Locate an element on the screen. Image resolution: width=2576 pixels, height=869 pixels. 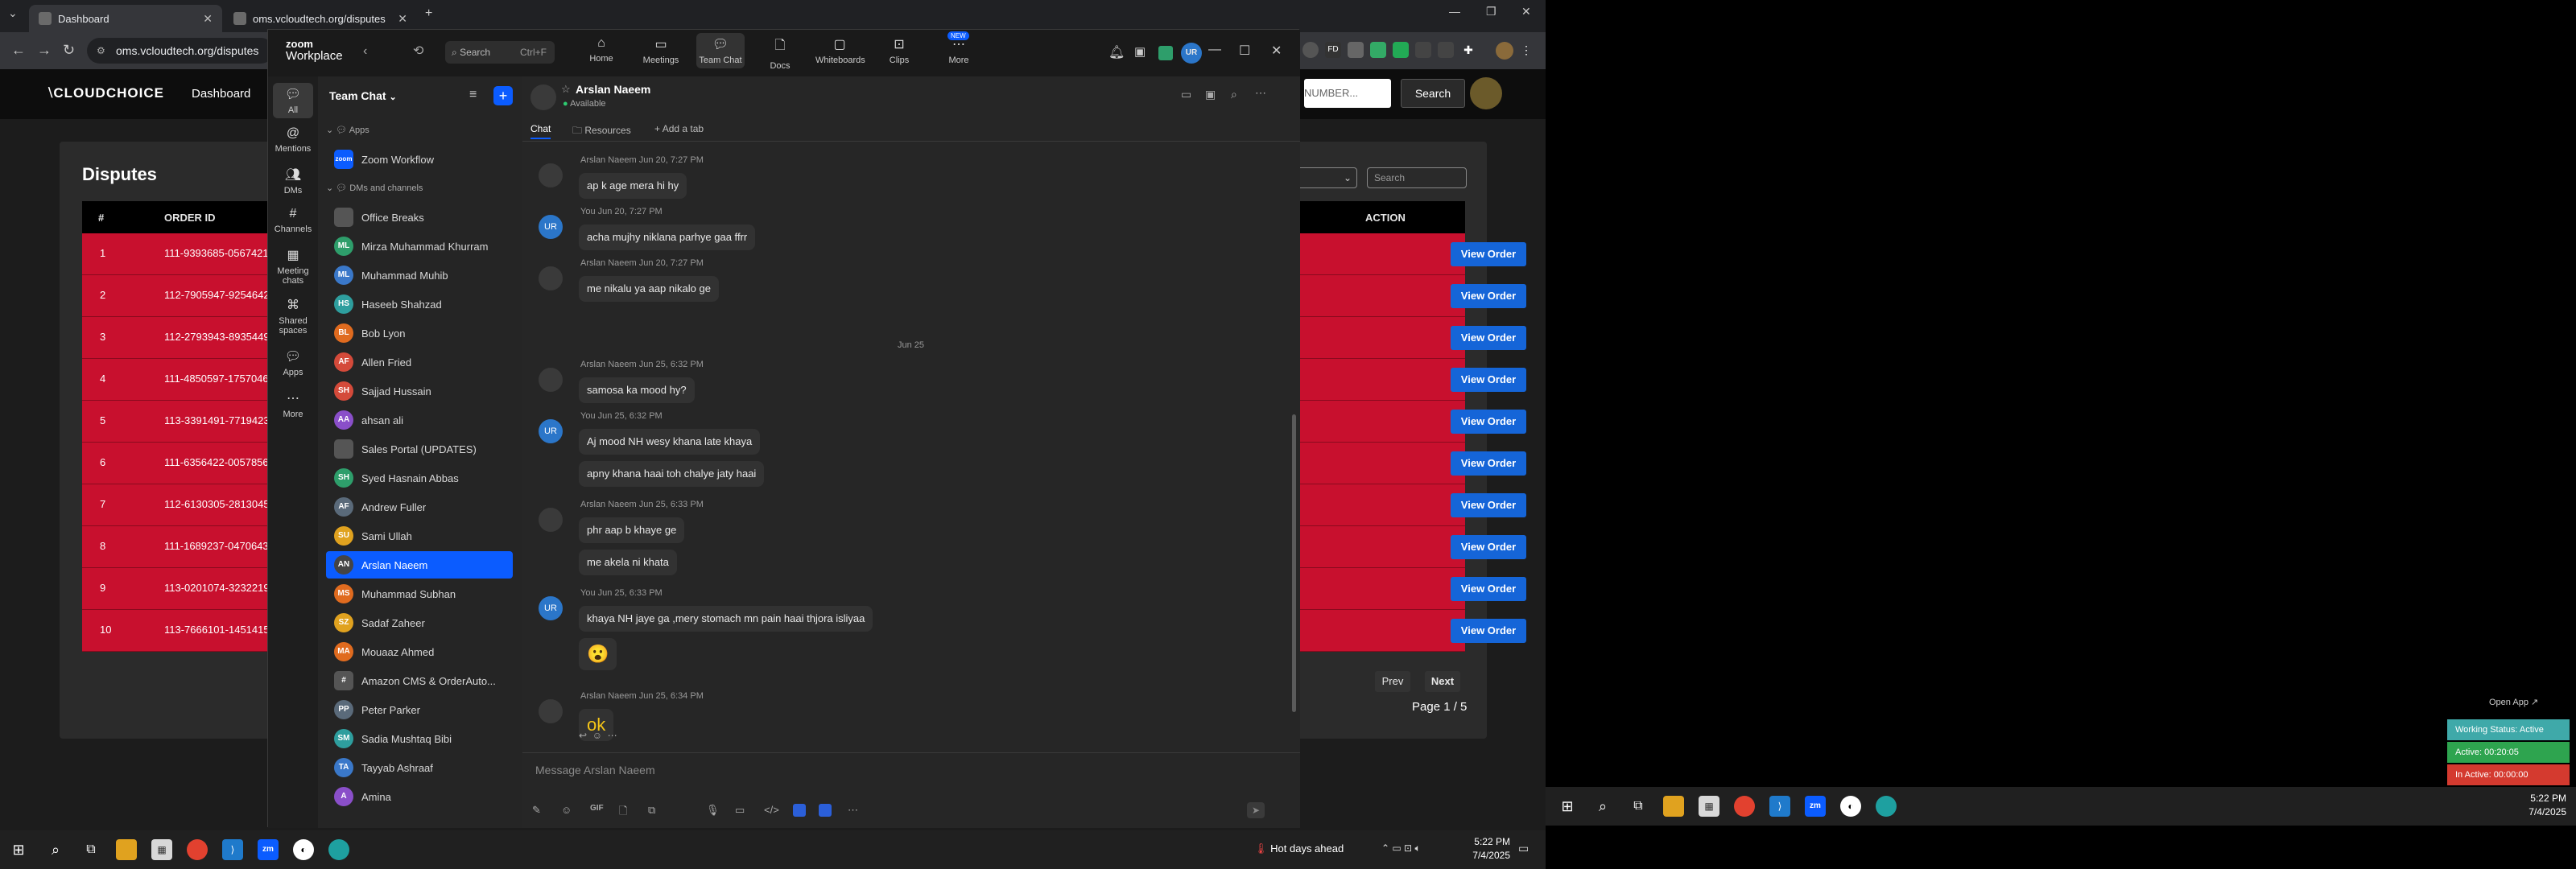
add-tab-button: + Add a tab is located at coordinates (679, 128).